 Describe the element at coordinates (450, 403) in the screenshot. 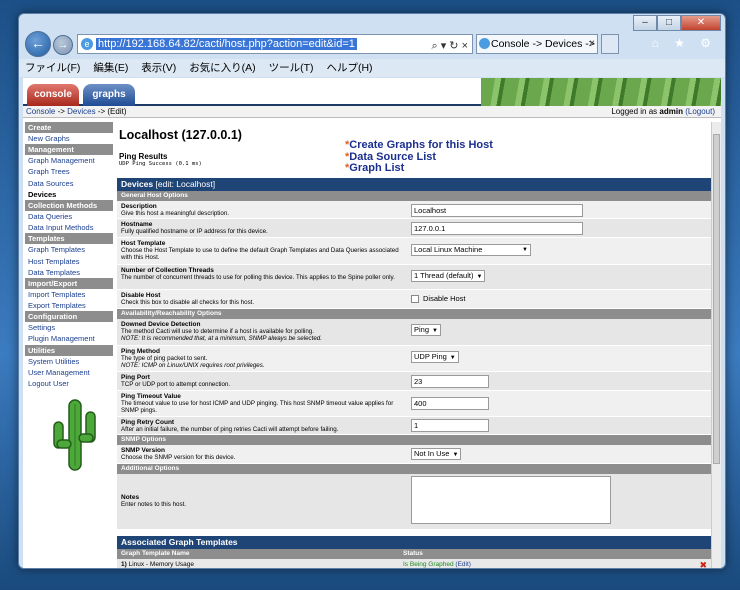

I see `ping-timeout-input: 400` at that location.